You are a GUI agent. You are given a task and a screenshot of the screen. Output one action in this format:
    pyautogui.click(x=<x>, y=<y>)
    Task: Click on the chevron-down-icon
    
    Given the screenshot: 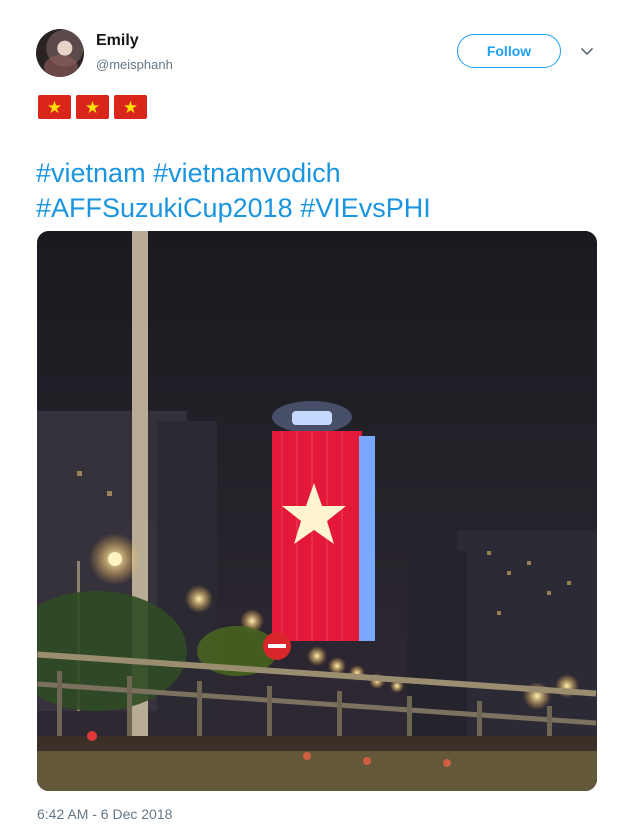 What is the action you would take?
    pyautogui.click(x=587, y=51)
    